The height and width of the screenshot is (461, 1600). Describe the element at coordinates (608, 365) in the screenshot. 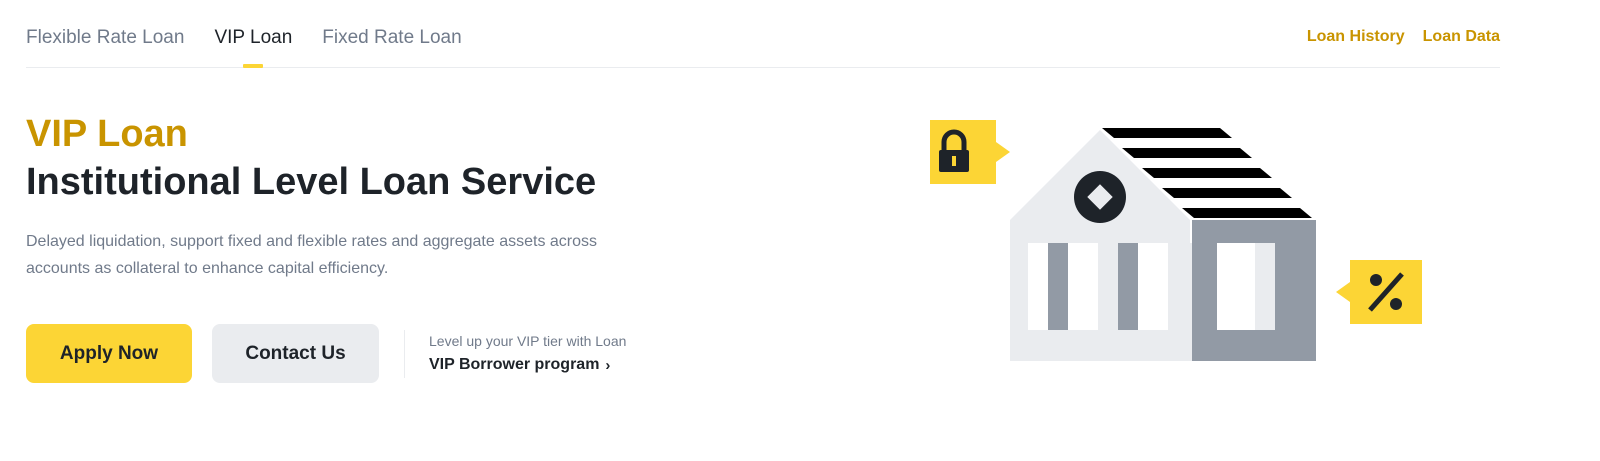

I see `chevron-right-icon: ›` at that location.